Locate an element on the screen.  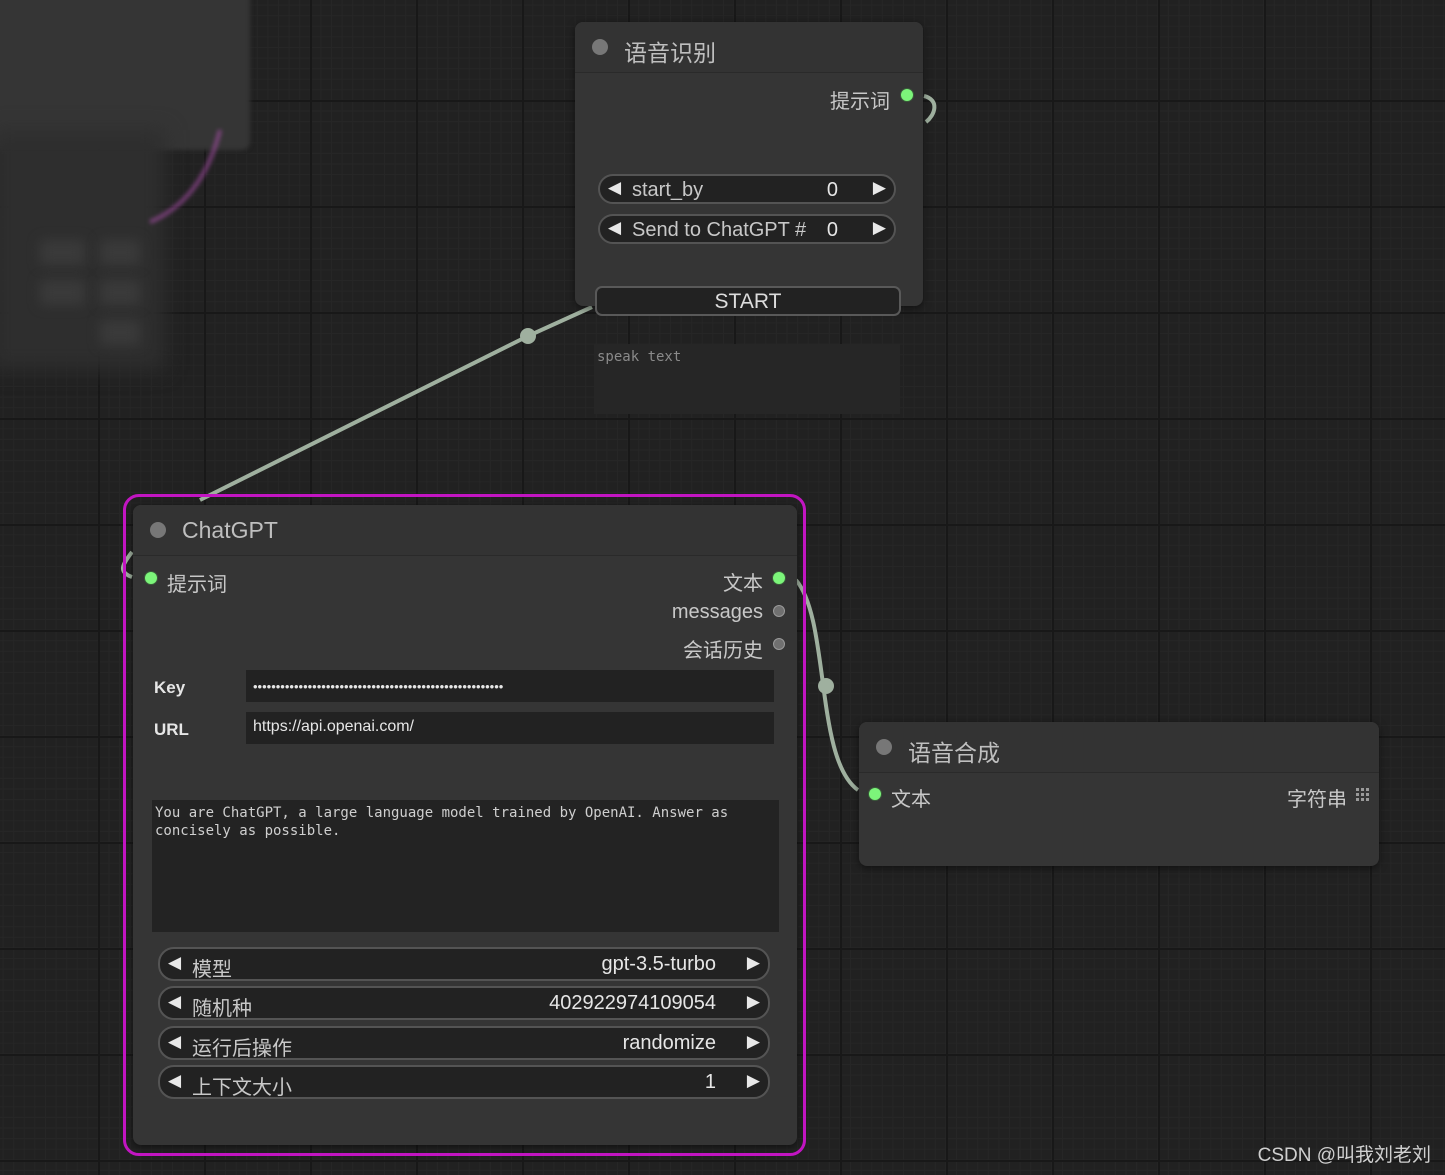
text-to-speech-node: 语音合成 文本 字符串 is located at coordinates (1119, 794).